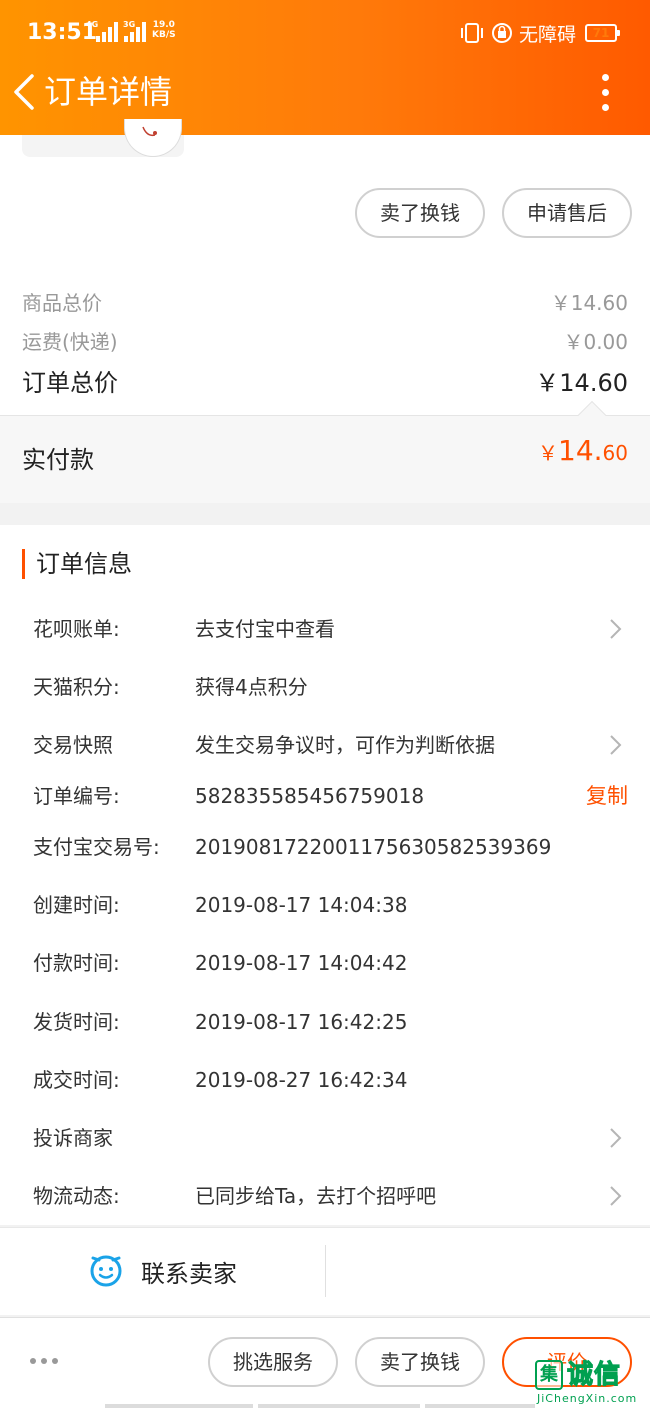  Describe the element at coordinates (76, 796) in the screenshot. I see `info-key: 订单编号:` at that location.